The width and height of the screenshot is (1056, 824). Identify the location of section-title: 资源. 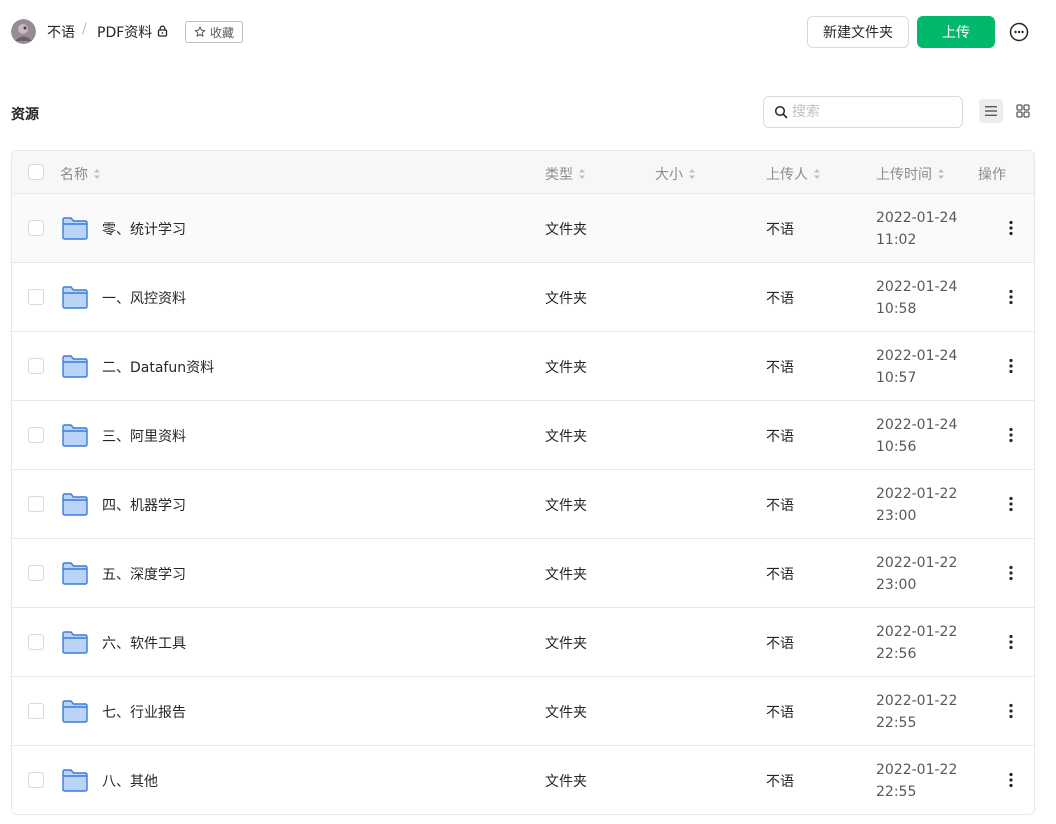
(25, 115).